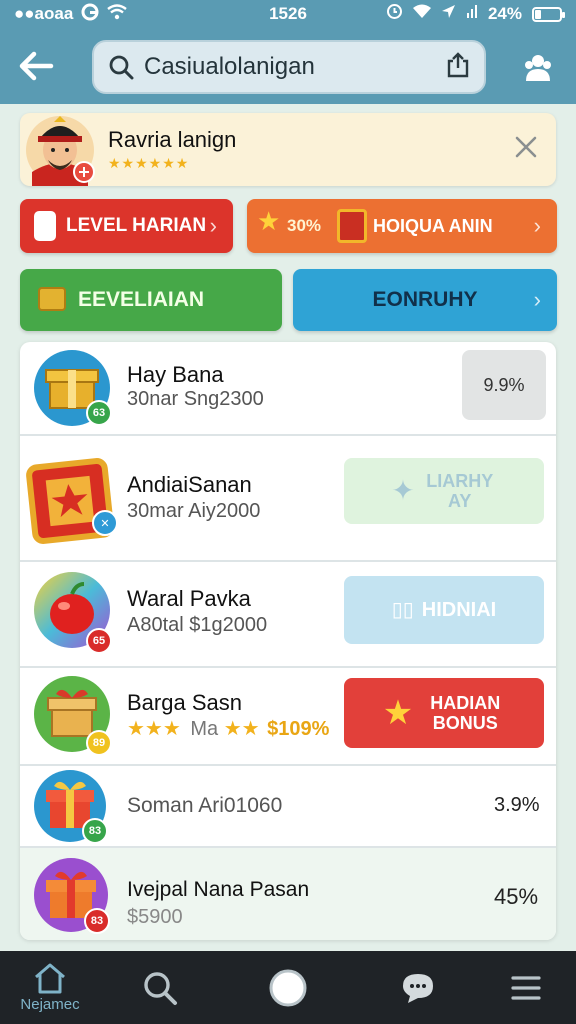 The height and width of the screenshot is (1024, 576). I want to click on gift-box-icon: 89, so click(72, 715).